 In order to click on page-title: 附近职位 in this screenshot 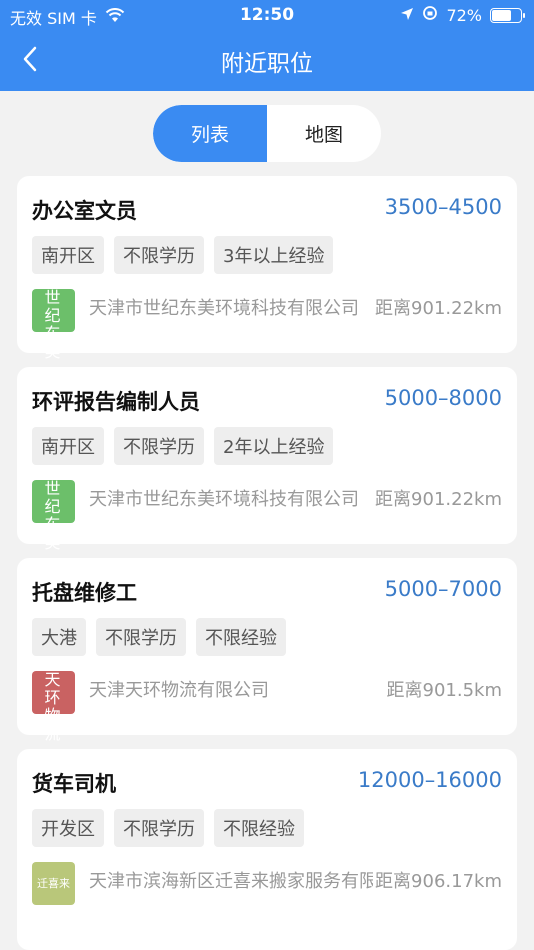, I will do `click(267, 64)`.